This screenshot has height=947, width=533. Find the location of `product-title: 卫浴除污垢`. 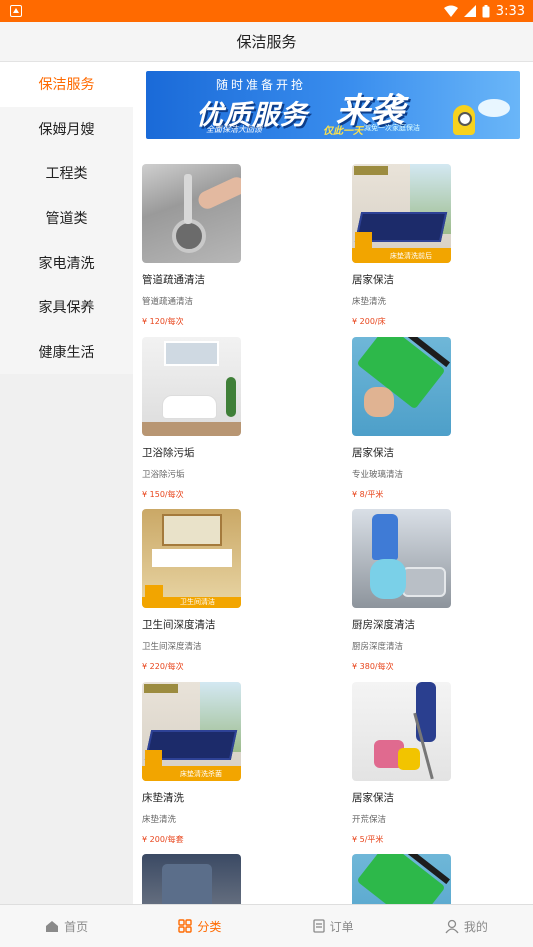

product-title: 卫浴除污垢 is located at coordinates (168, 453).